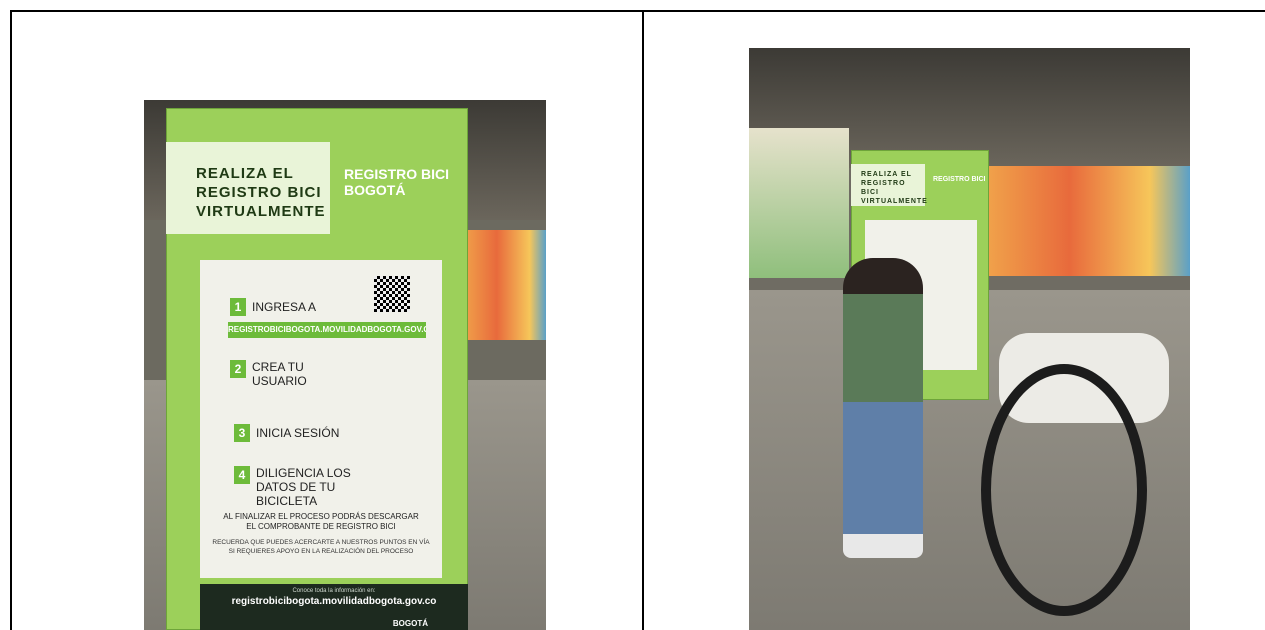  Describe the element at coordinates (303, 487) in the screenshot. I see `step-4-label: DILIGENCIA LOS DATOS DE TU BICICLETA` at that location.